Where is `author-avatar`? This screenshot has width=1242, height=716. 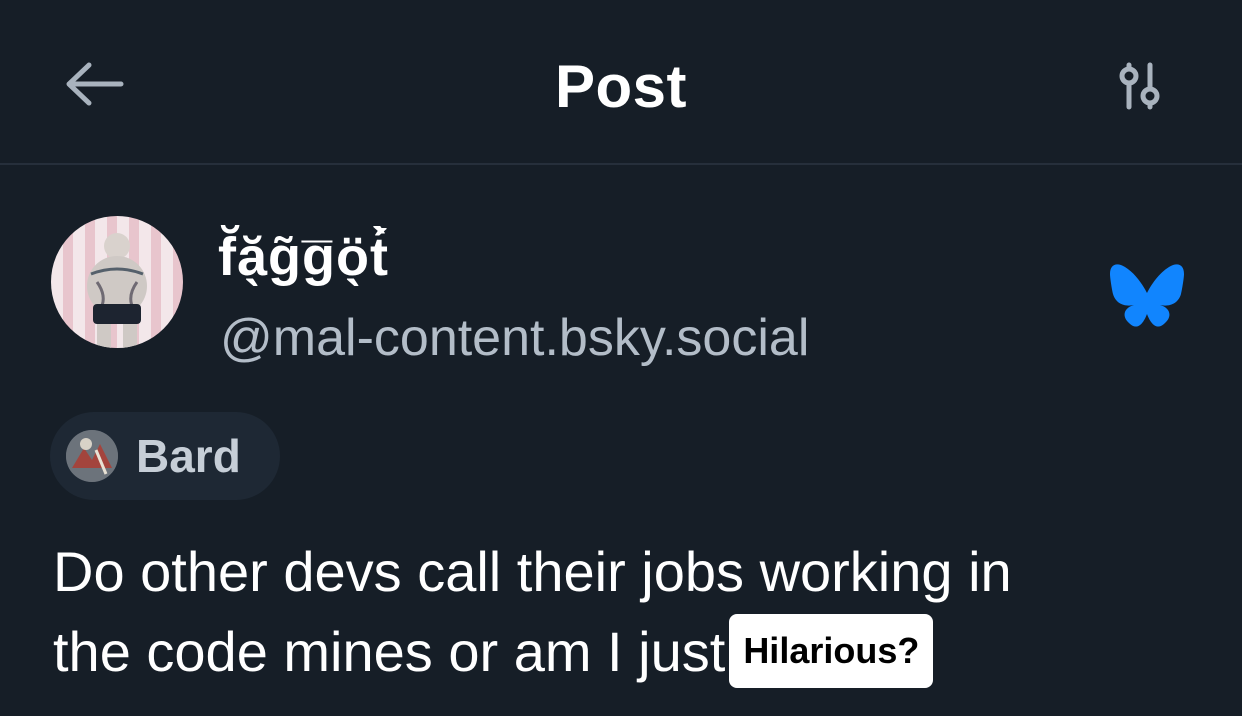 author-avatar is located at coordinates (117, 282).